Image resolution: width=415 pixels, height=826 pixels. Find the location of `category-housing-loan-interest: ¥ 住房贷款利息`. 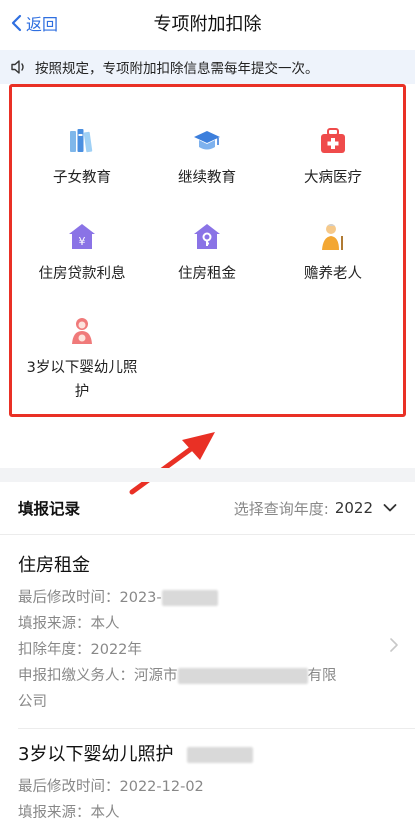

category-housing-loan-interest: ¥ 住房贷款利息 is located at coordinates (82, 254).